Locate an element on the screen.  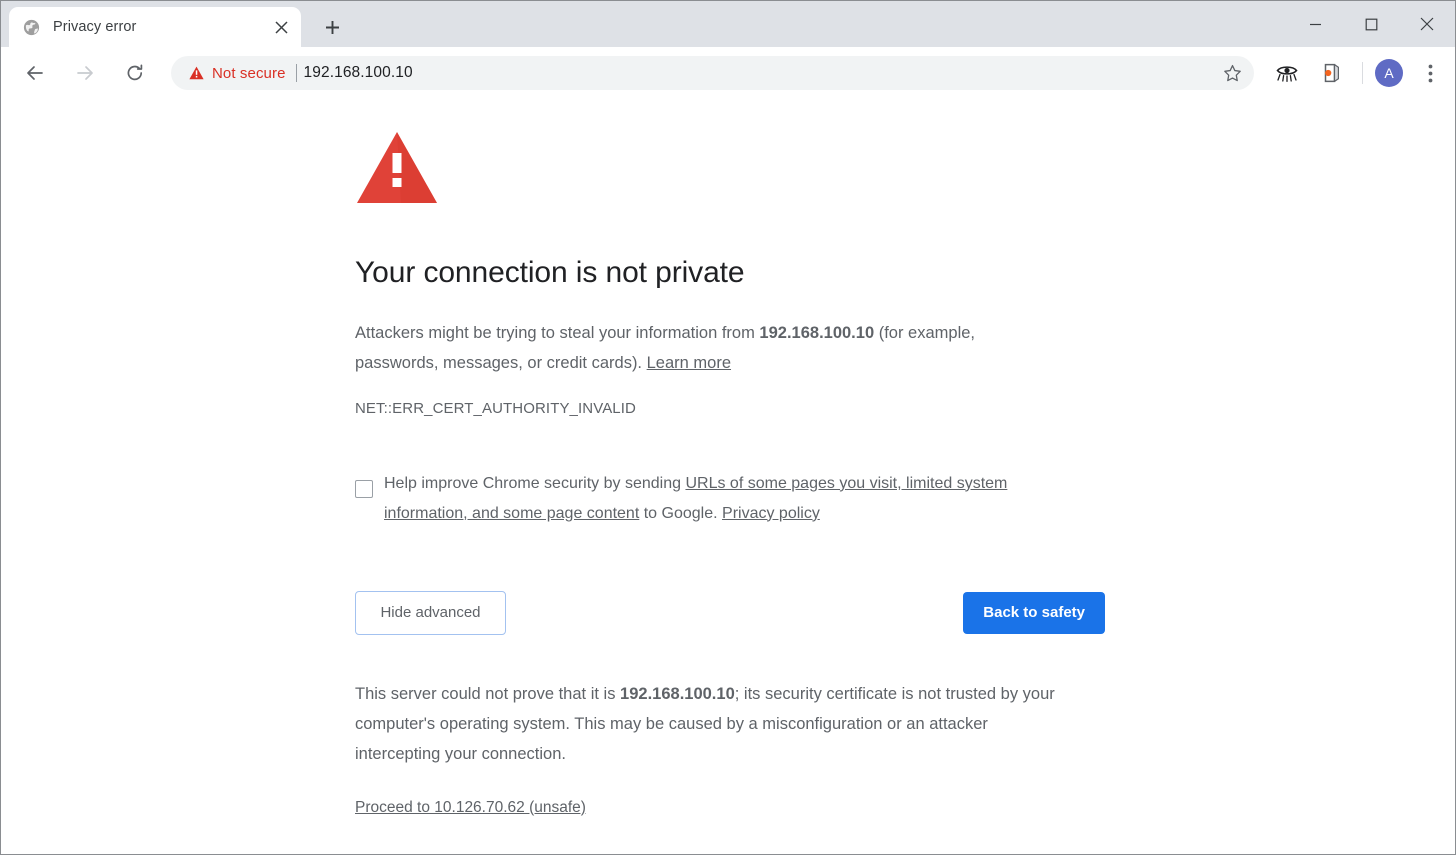
avatar: A is located at coordinates (1389, 73).